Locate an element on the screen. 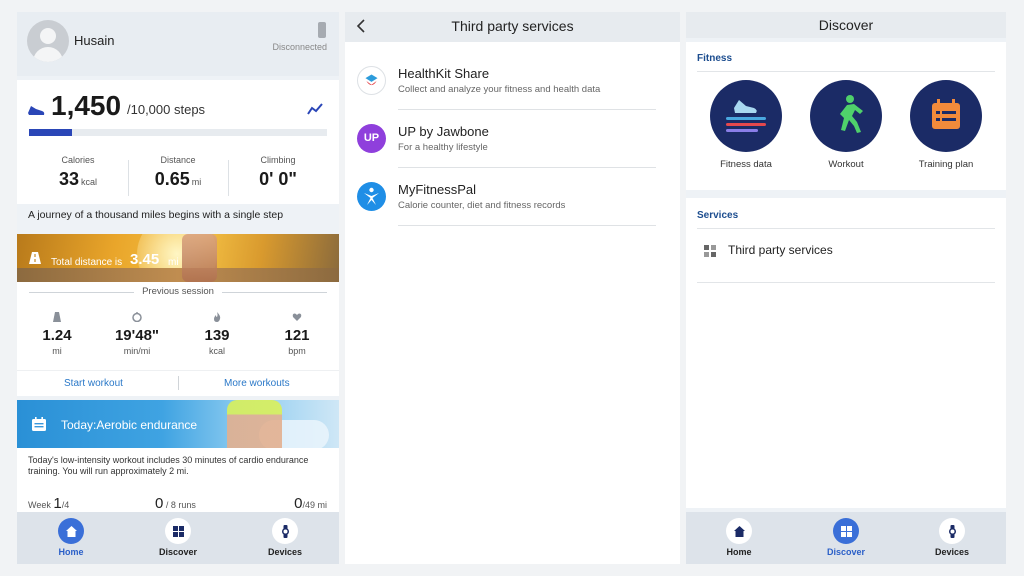 The image size is (1024, 576). fitness-section-label: Fitness is located at coordinates (715, 58).